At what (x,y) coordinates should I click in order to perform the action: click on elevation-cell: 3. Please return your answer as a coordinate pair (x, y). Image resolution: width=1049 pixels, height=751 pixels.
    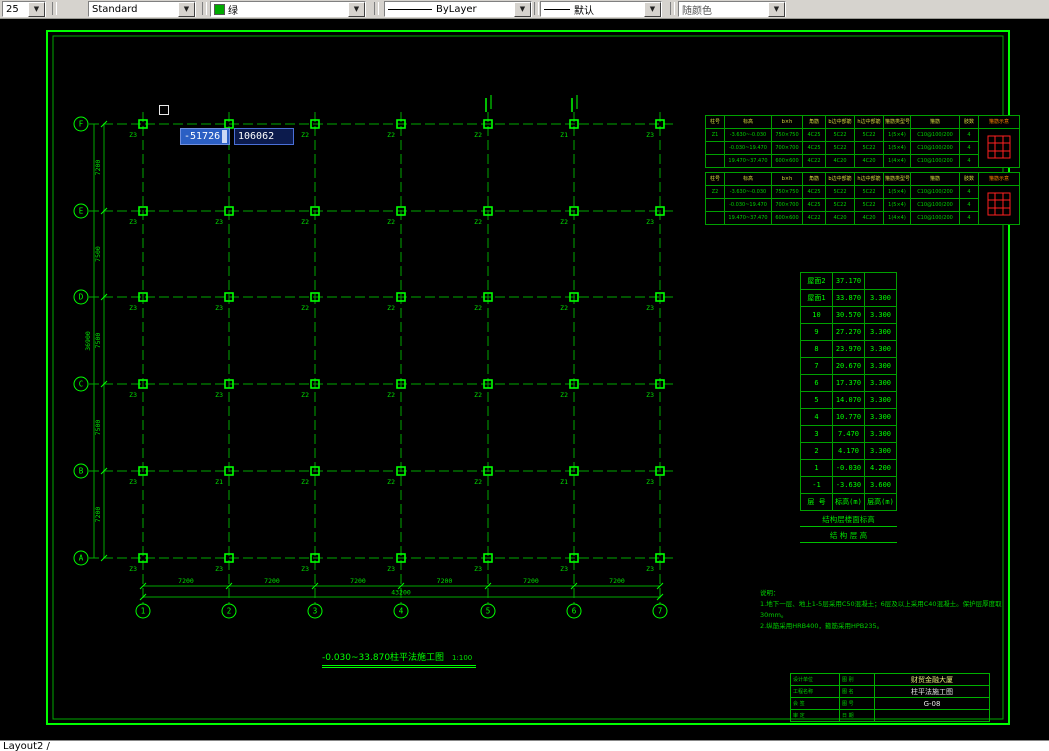
    Looking at the image, I should click on (816, 434).